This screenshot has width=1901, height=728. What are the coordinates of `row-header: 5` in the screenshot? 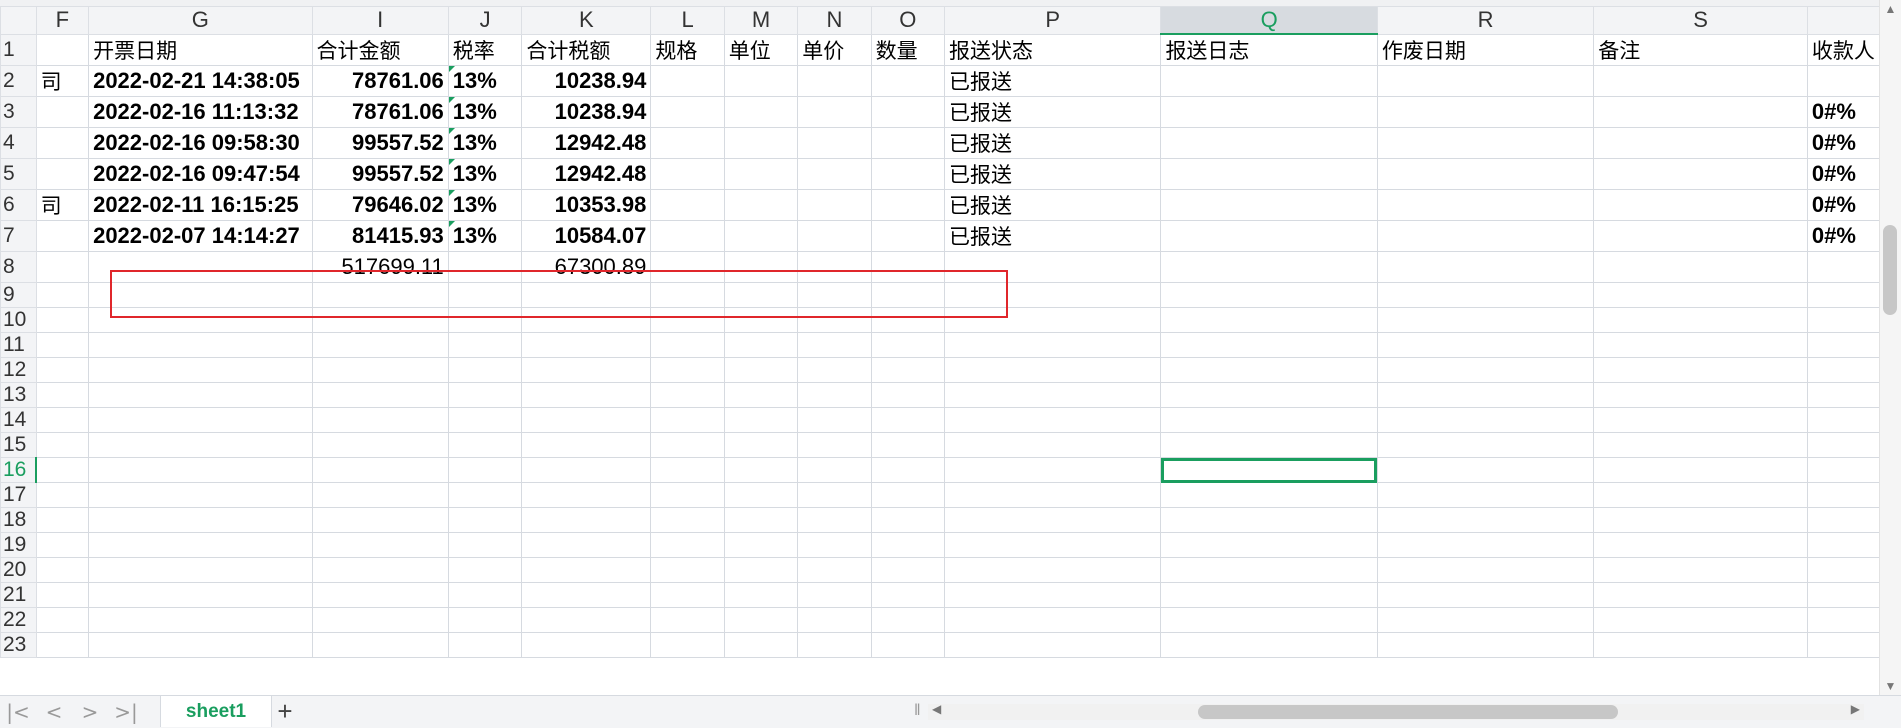 It's located at (18, 174).